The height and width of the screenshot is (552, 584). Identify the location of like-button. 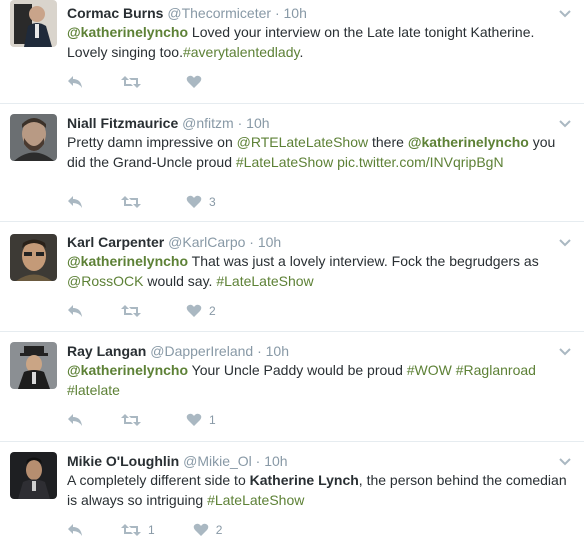
(197, 82).